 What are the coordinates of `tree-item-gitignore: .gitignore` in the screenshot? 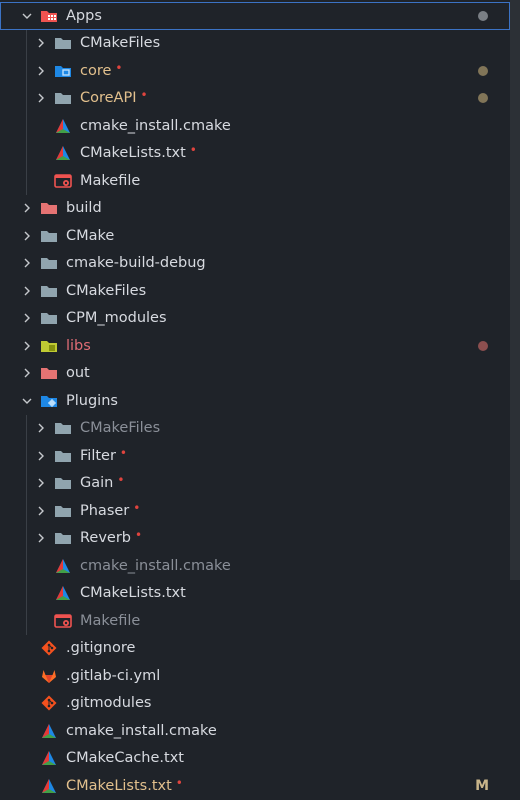 It's located at (255, 649).